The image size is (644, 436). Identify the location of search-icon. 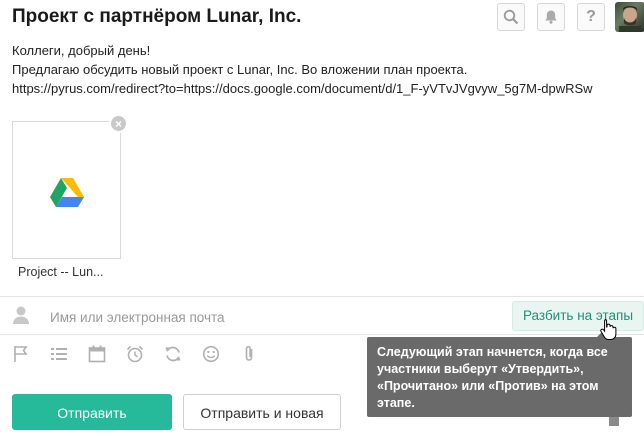
(511, 17).